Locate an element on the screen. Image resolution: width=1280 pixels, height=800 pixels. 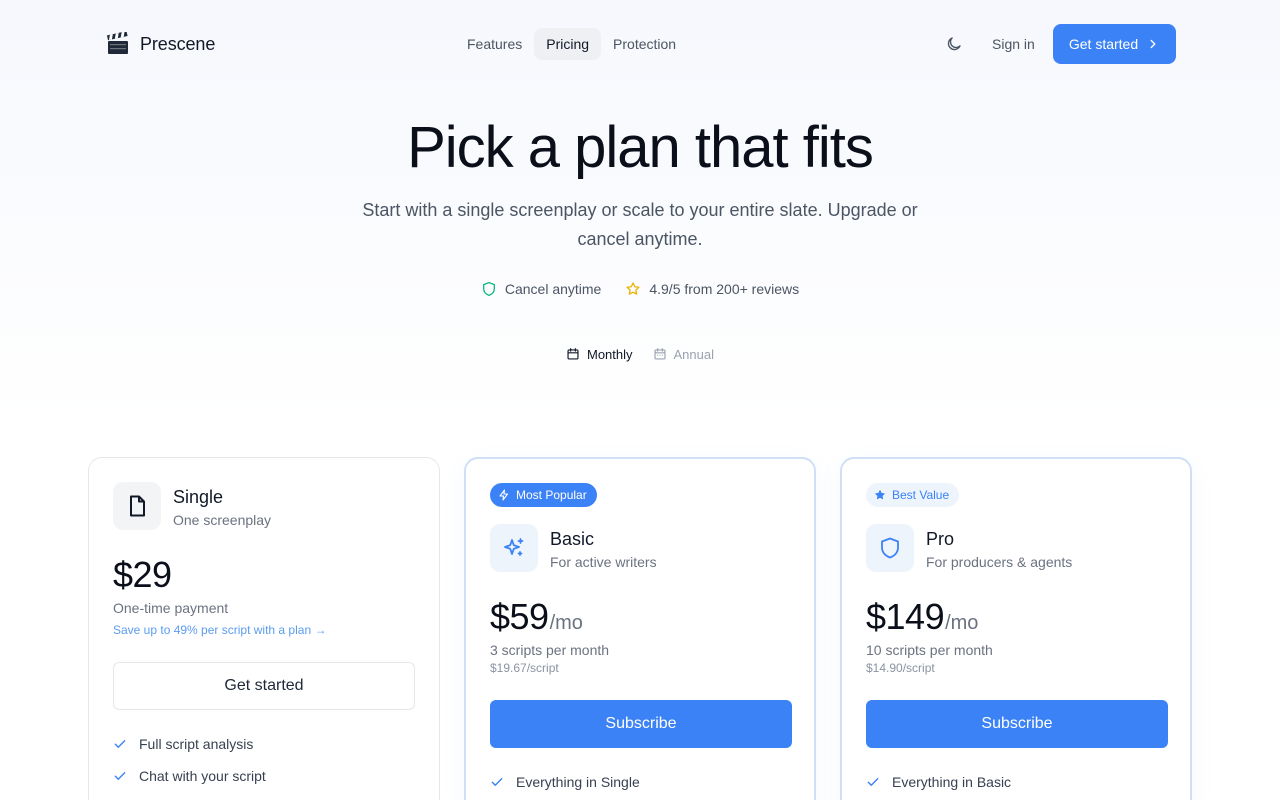
billing-monthly: Monthly is located at coordinates (599, 354).